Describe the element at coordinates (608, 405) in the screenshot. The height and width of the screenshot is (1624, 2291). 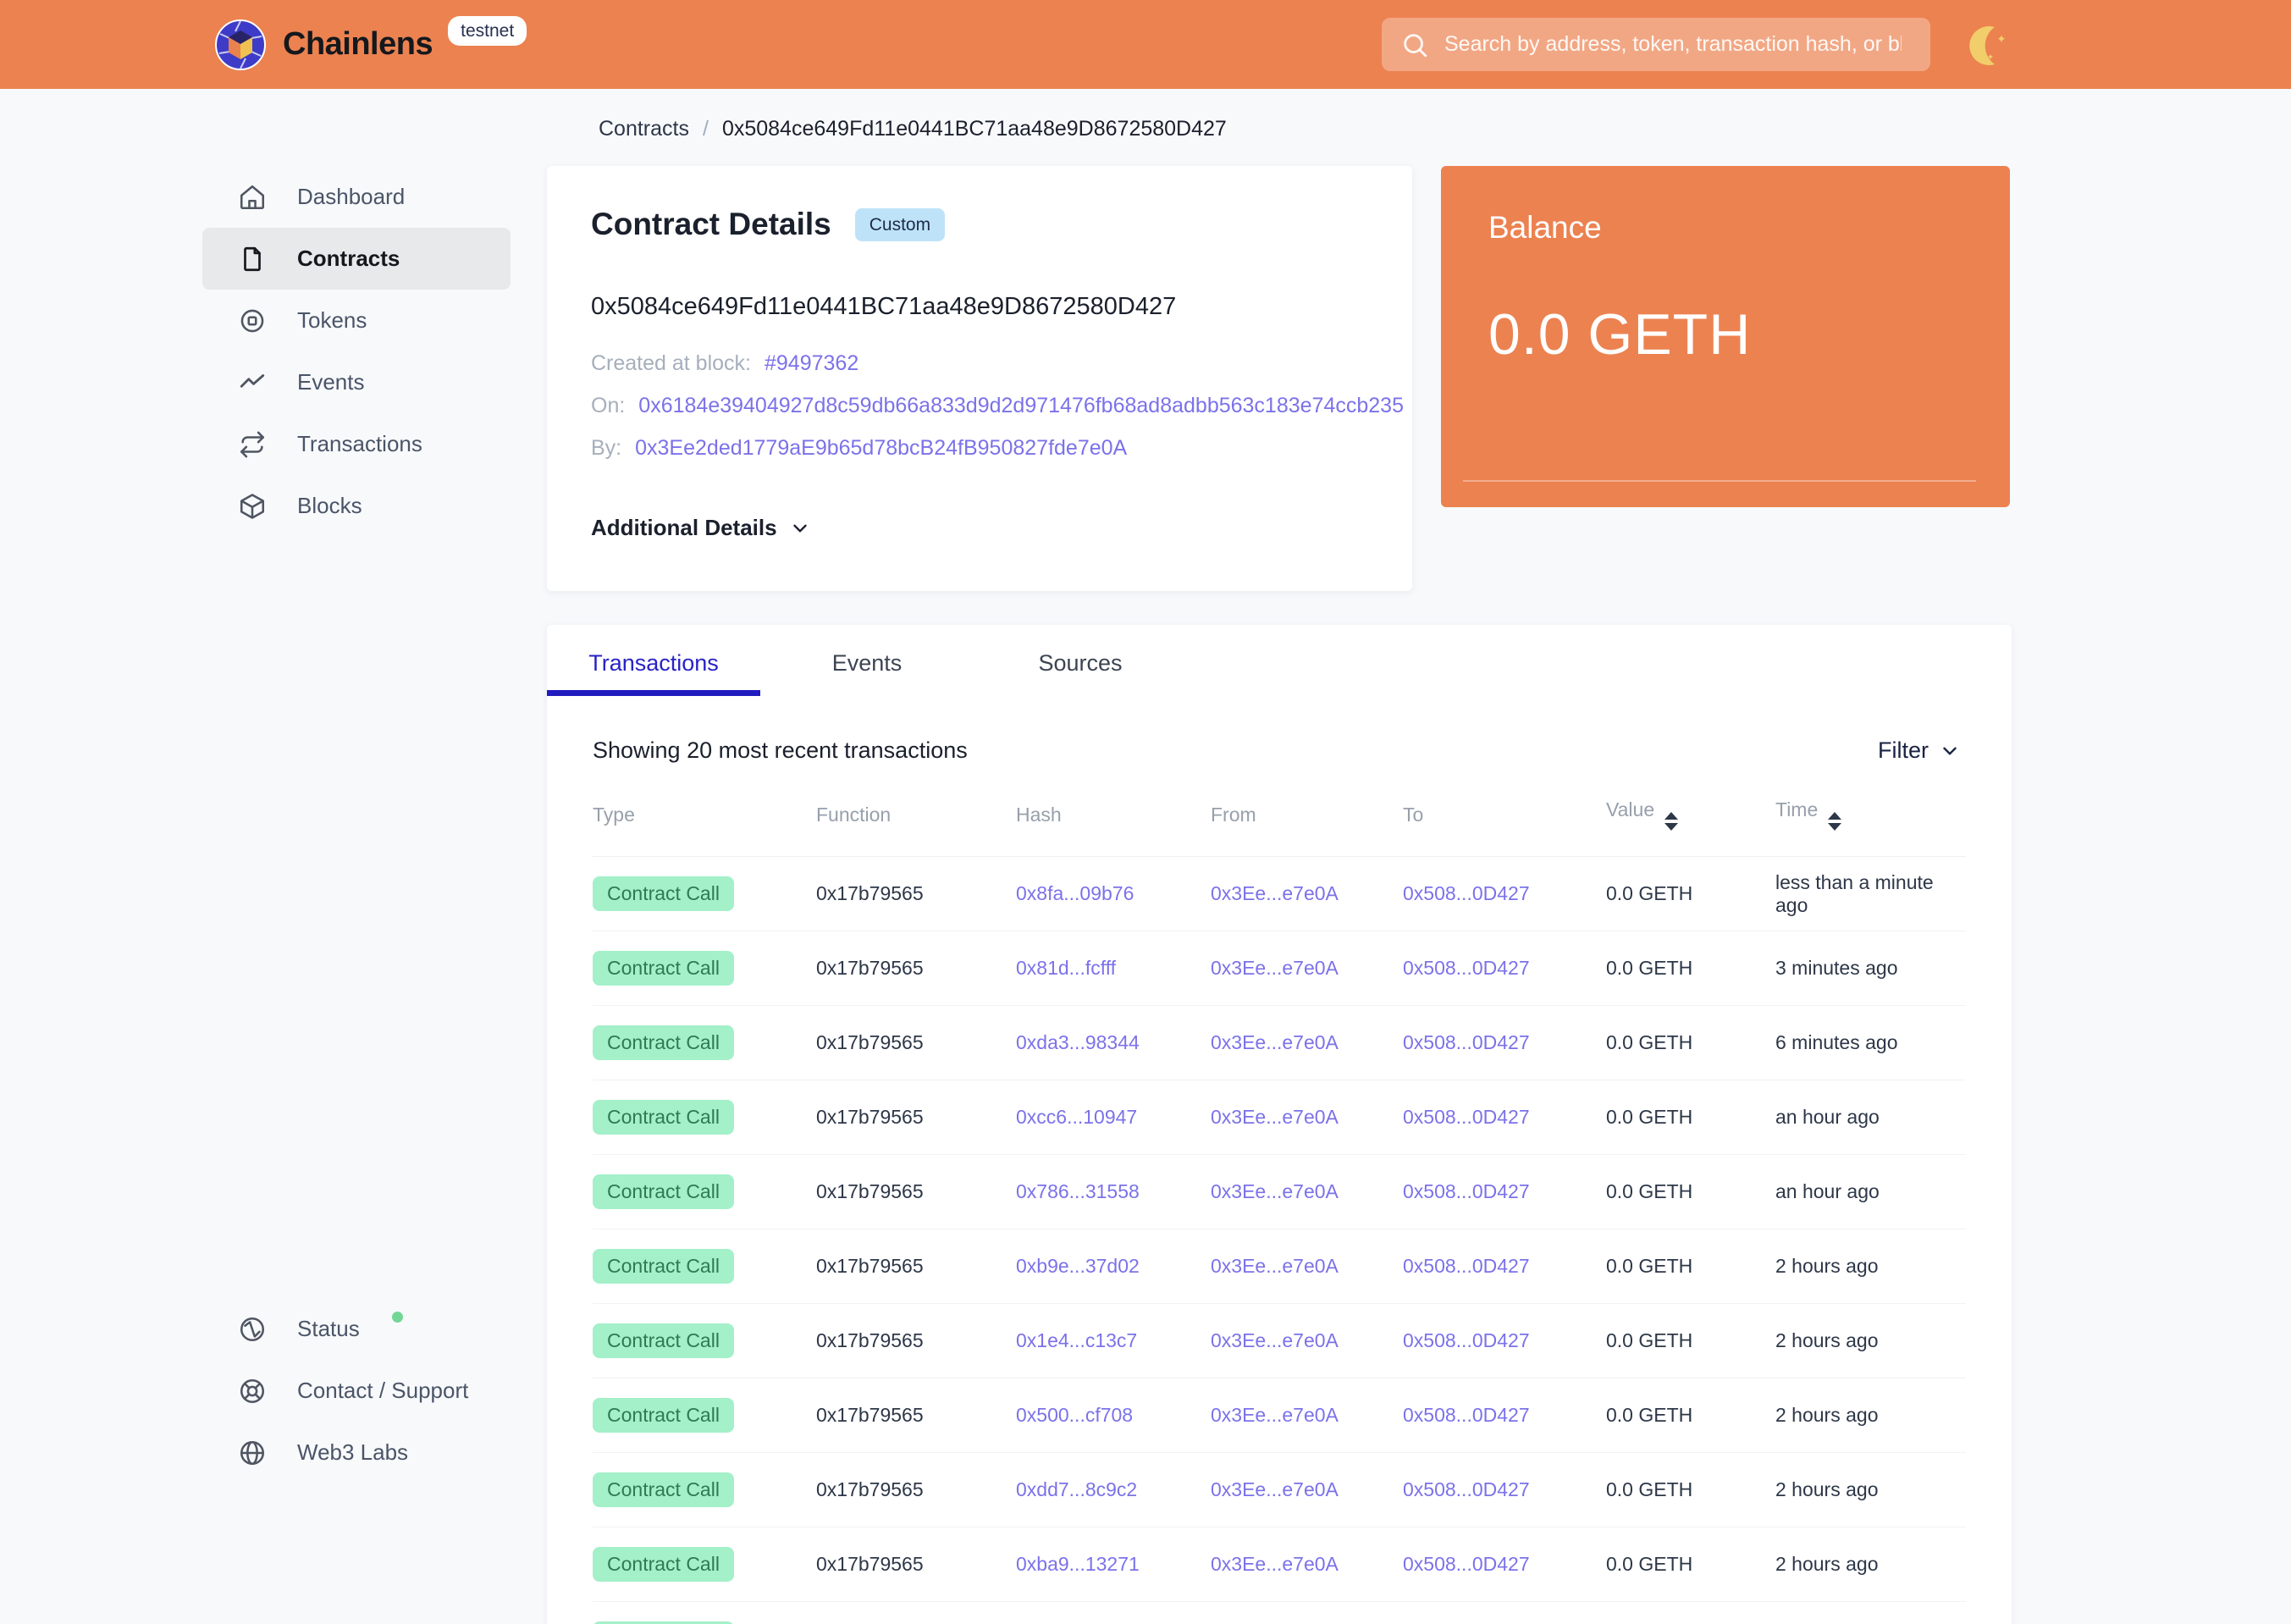
I see `on-label: On:` at that location.